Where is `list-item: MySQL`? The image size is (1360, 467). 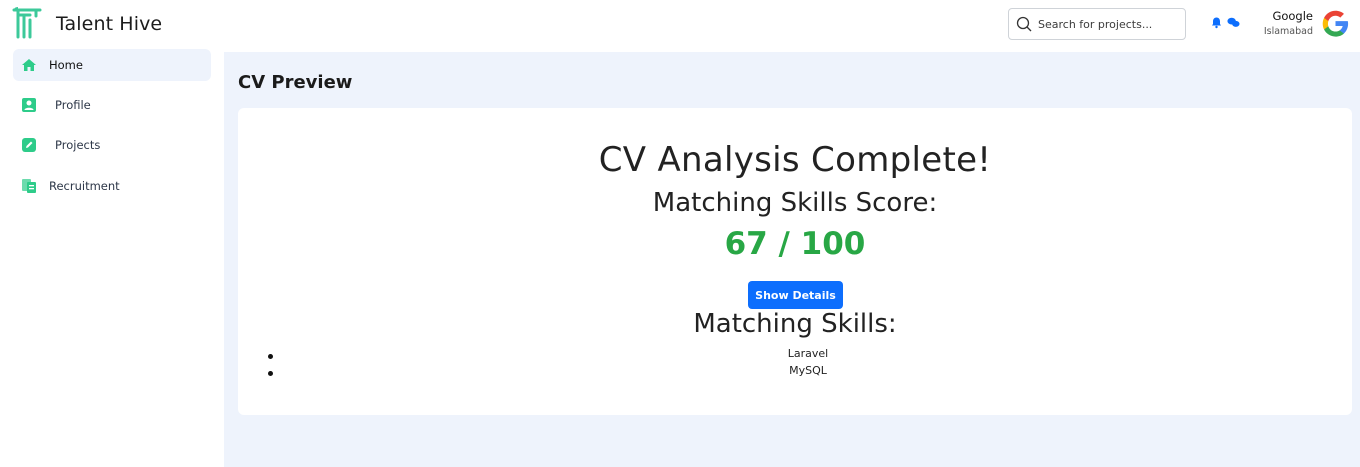
list-item: MySQL is located at coordinates (808, 372).